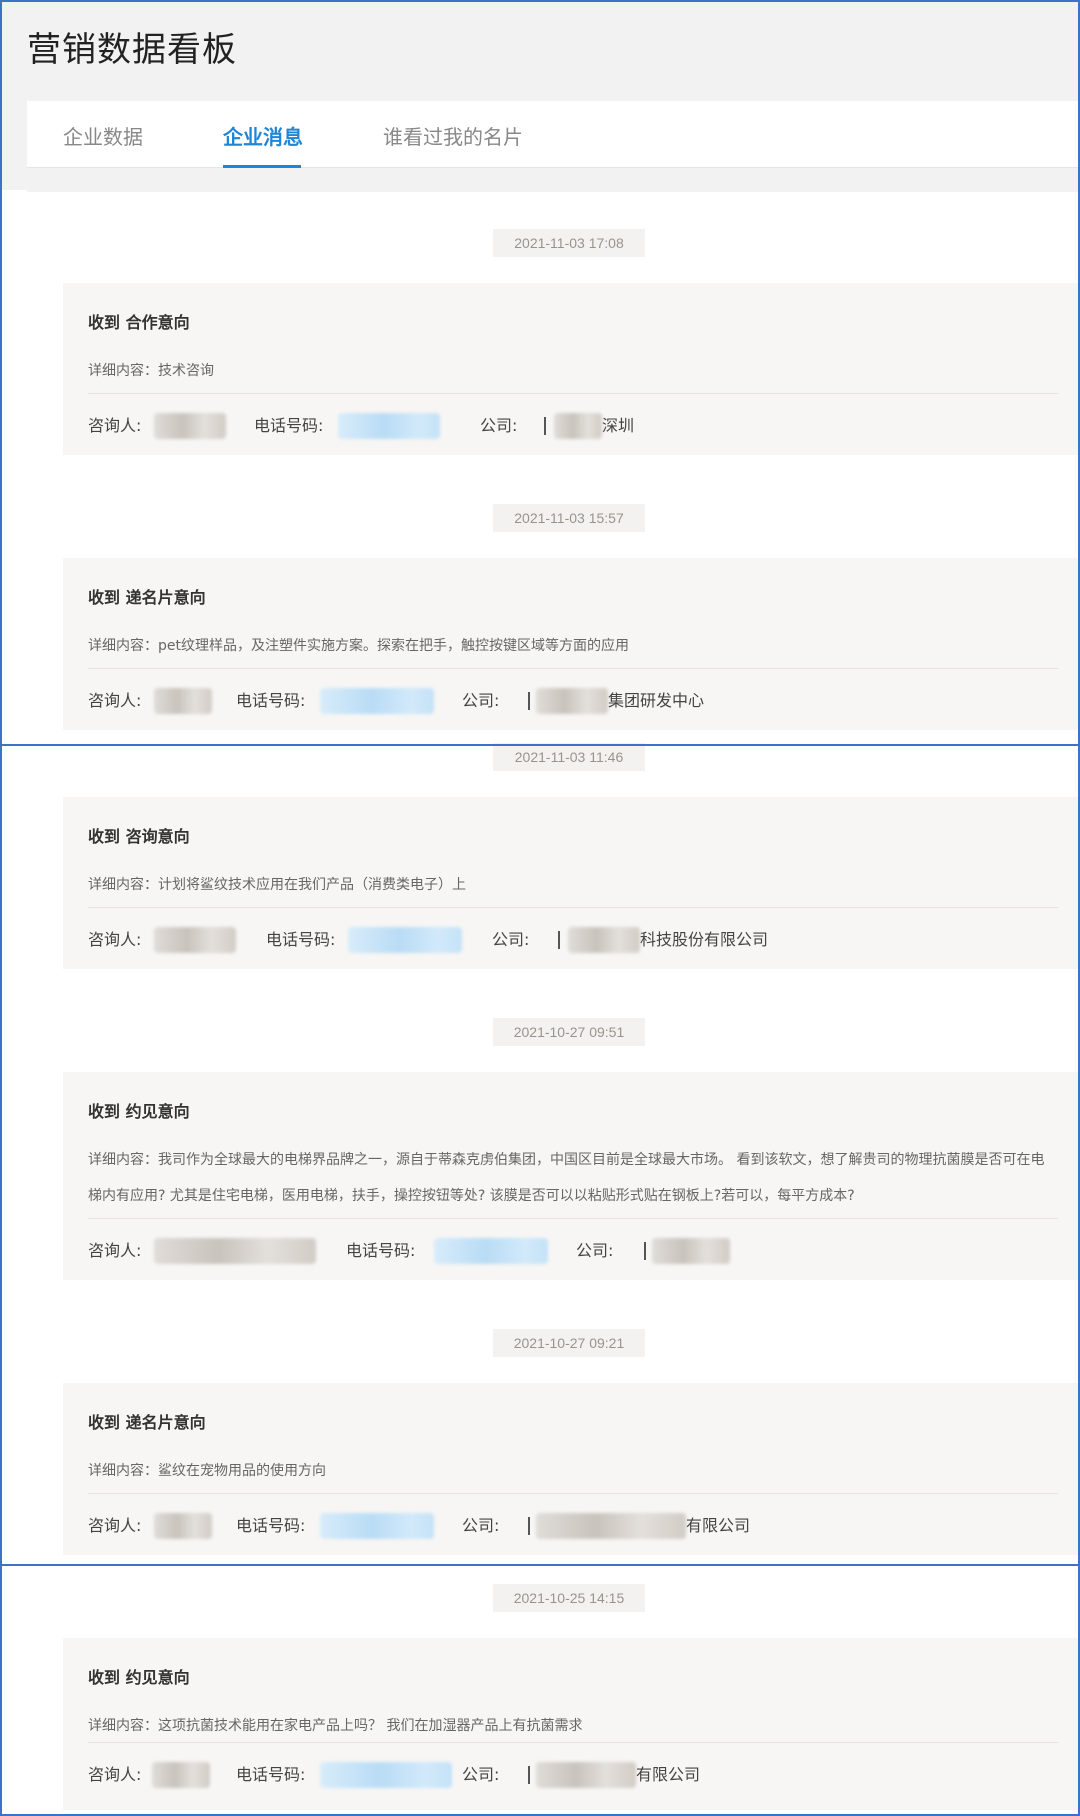 This screenshot has width=1080, height=1816. I want to click on message-meta: 咨询人: 电话号码: 公司:, so click(573, 1251).